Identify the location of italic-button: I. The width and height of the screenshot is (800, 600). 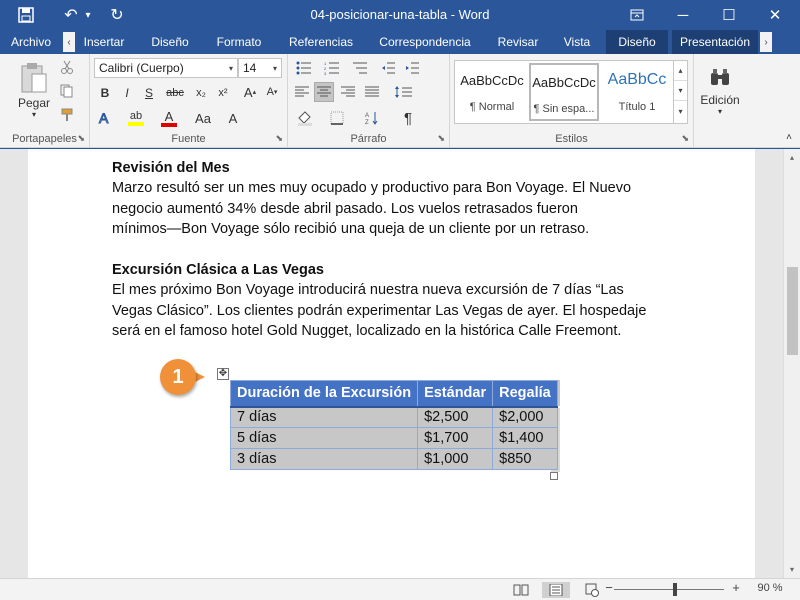
(127, 93).